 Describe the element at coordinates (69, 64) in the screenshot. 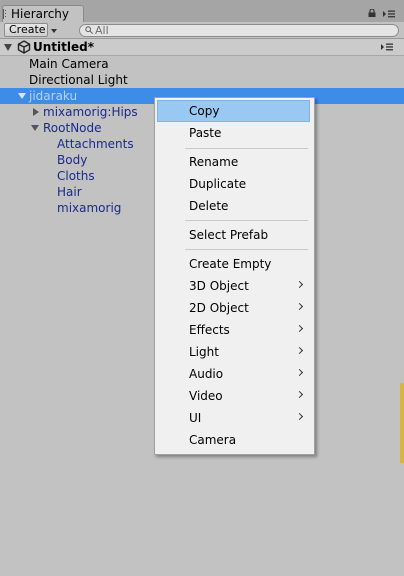

I see `tree-item-label: Main Camera` at that location.